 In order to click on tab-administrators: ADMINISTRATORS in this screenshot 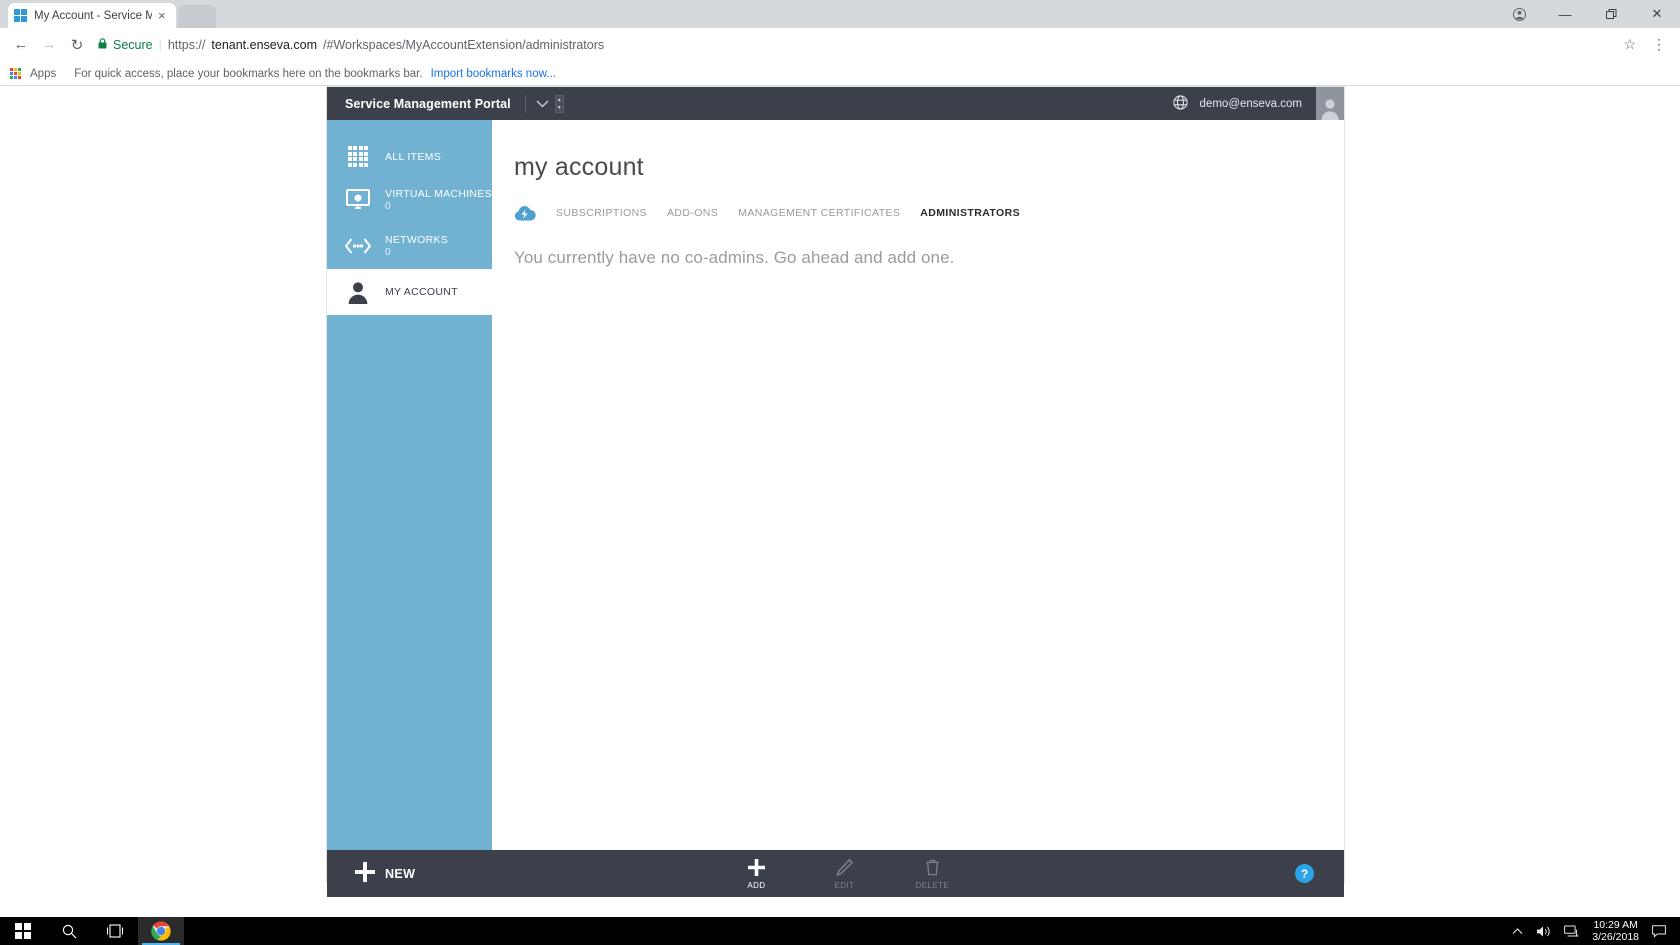, I will do `click(970, 213)`.